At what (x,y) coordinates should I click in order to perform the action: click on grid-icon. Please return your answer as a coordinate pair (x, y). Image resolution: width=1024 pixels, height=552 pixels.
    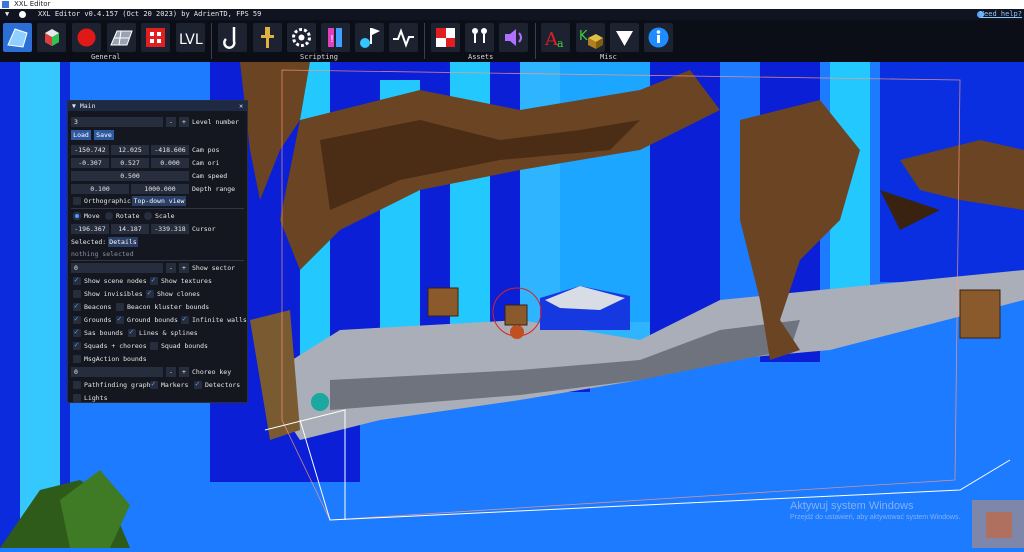
    Looking at the image, I should click on (121, 38).